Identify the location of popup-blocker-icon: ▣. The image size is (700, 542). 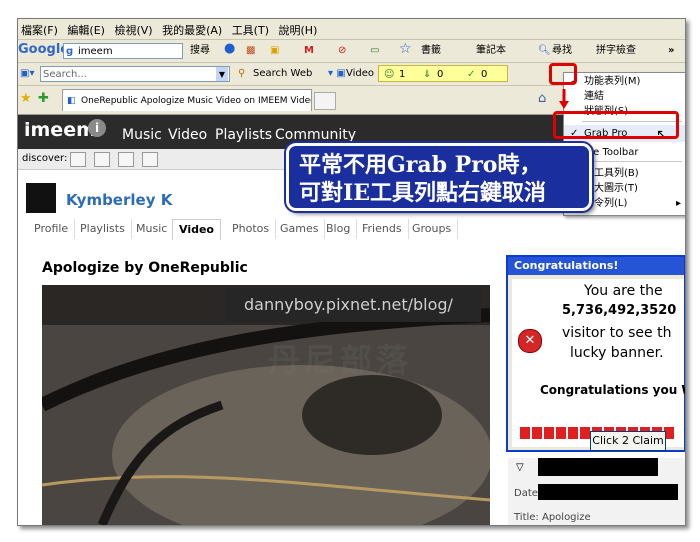
(274, 51).